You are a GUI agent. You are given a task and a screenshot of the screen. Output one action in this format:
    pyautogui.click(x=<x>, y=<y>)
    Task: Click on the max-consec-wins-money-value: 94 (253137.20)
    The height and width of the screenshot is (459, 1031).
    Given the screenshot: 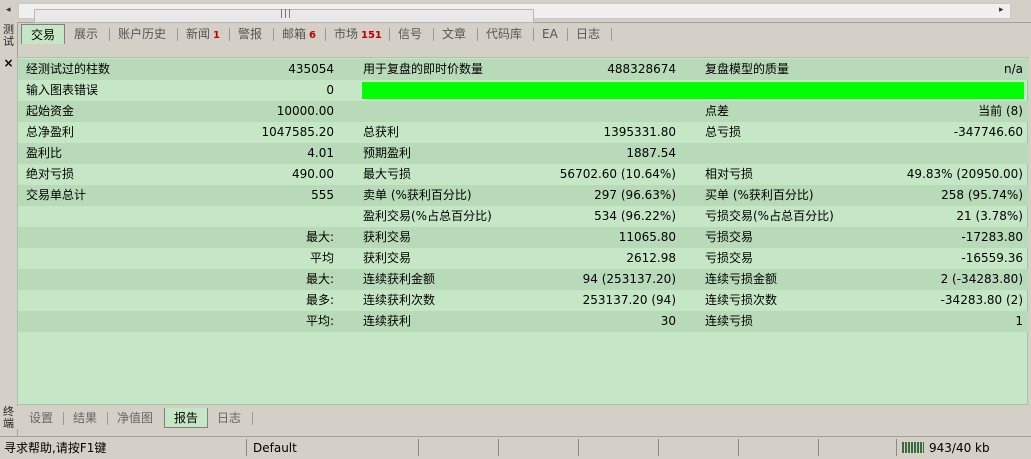 What is the action you would take?
    pyautogui.click(x=629, y=279)
    